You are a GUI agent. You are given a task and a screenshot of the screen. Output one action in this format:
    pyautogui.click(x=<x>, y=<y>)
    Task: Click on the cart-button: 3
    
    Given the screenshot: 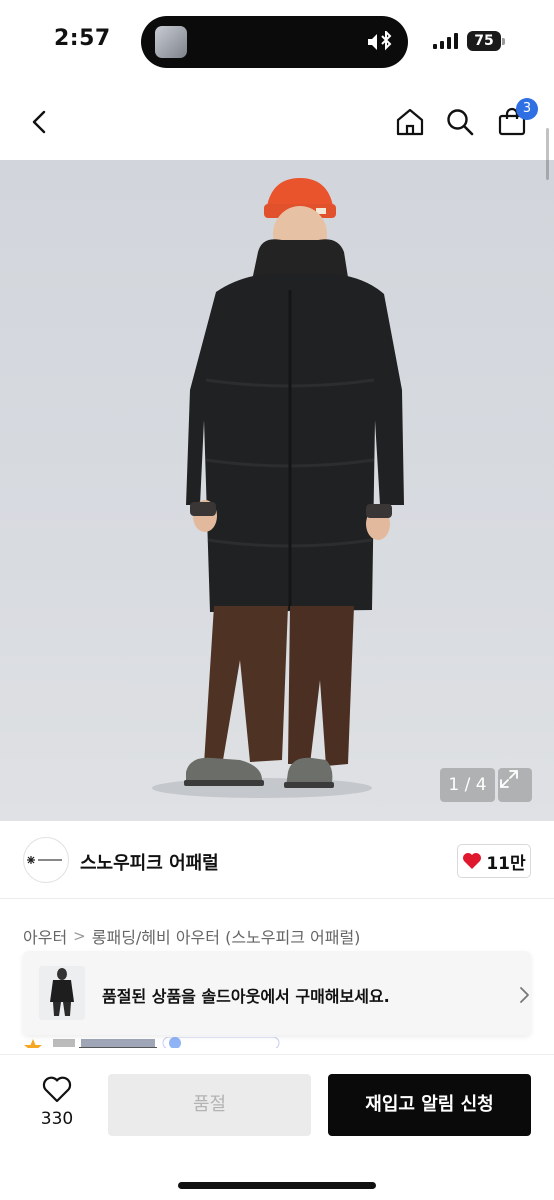 What is the action you would take?
    pyautogui.click(x=515, y=120)
    